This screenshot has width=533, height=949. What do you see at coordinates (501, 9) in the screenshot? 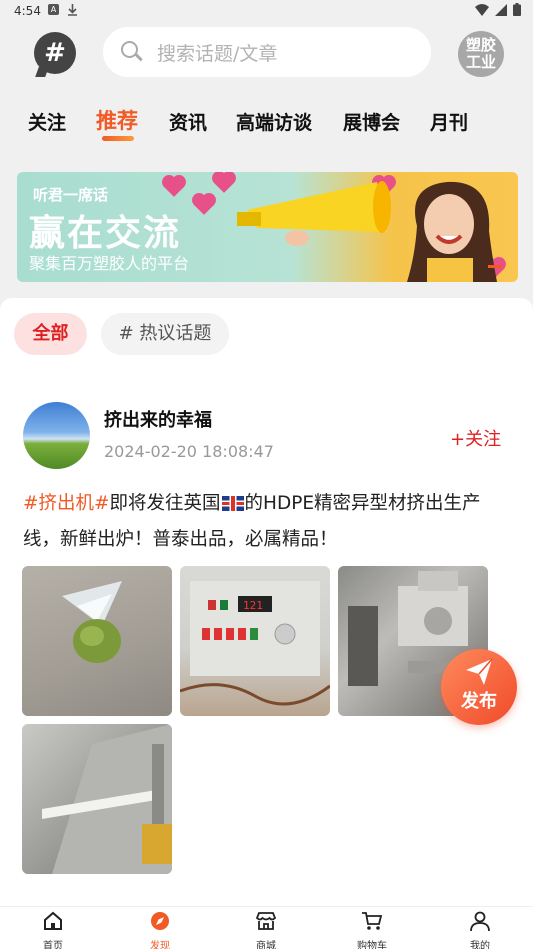
I see `signal-icon` at bounding box center [501, 9].